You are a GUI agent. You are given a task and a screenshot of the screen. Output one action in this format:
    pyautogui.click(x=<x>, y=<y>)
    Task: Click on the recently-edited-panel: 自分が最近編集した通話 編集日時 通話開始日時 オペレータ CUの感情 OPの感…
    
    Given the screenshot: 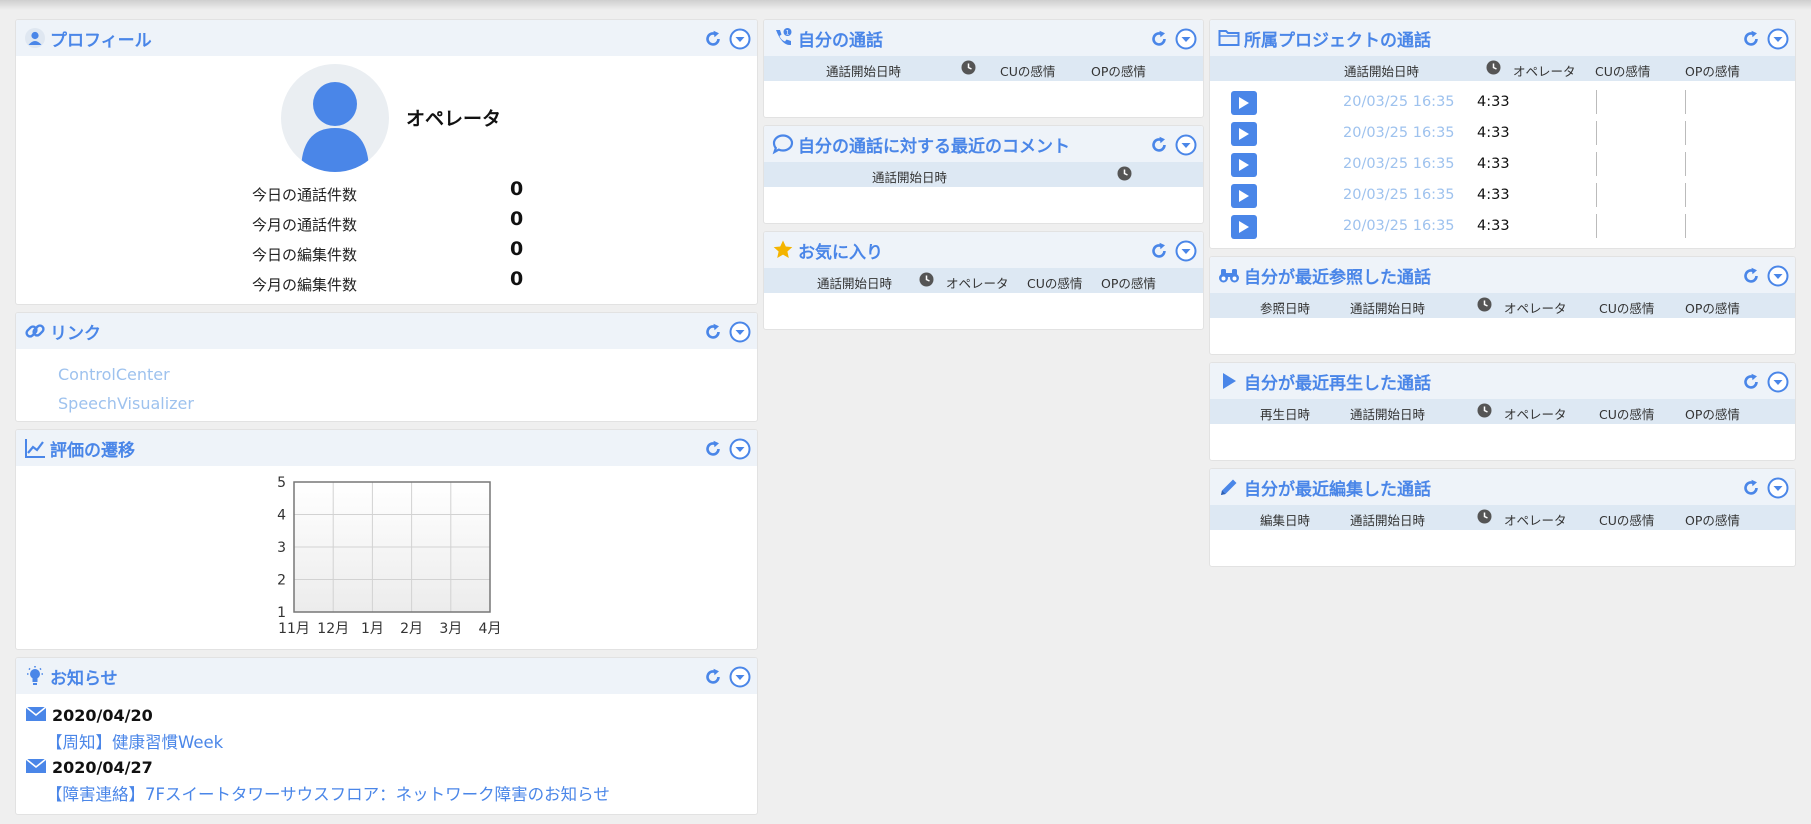 What is the action you would take?
    pyautogui.click(x=1502, y=517)
    